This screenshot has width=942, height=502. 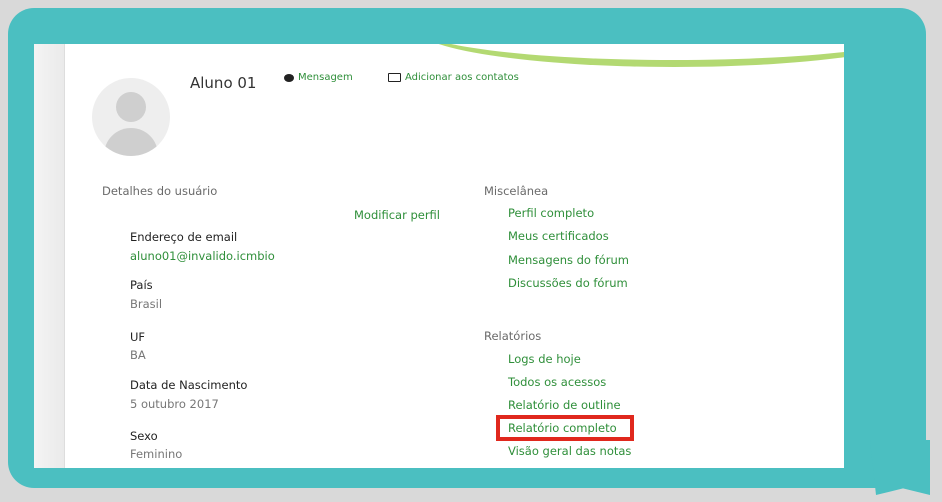 What do you see at coordinates (289, 77) in the screenshot?
I see `chat-bubble-icon` at bounding box center [289, 77].